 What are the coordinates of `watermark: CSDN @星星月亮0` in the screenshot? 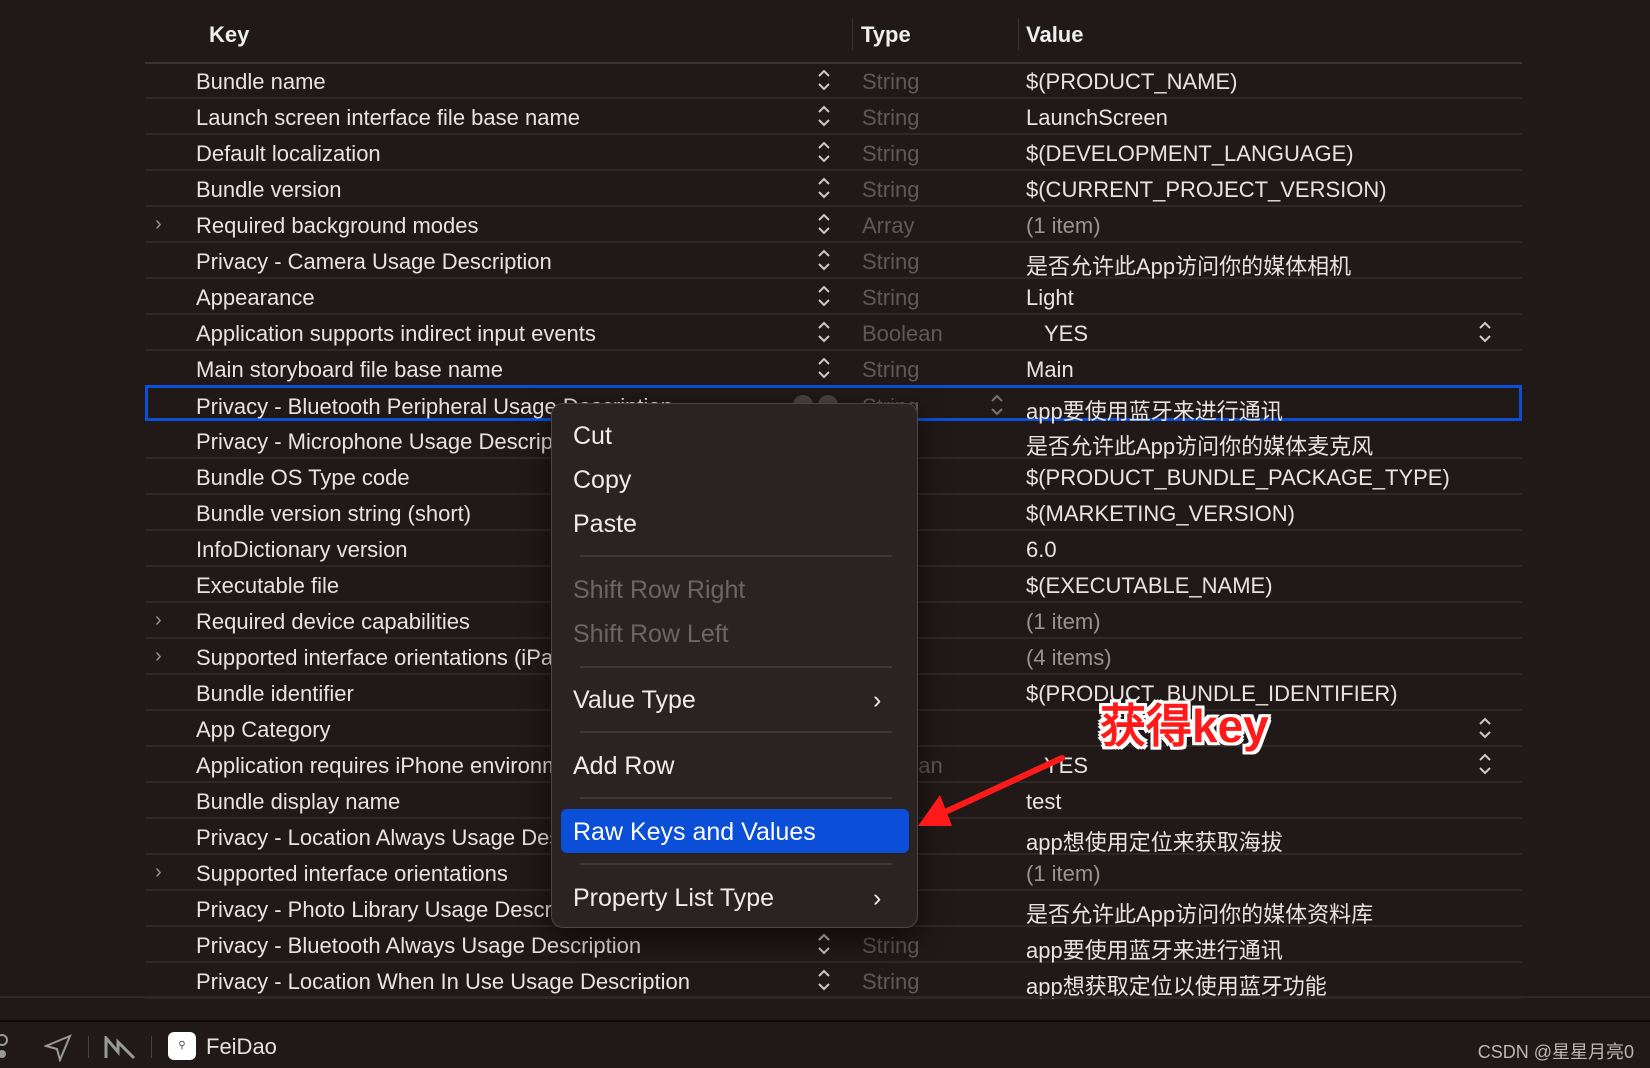 It's located at (1555, 1052).